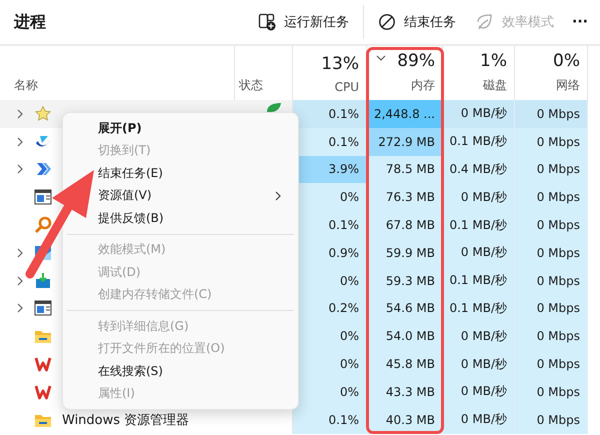 This screenshot has height=435, width=600. I want to click on table-cell: 67.8 MB, so click(405, 225).